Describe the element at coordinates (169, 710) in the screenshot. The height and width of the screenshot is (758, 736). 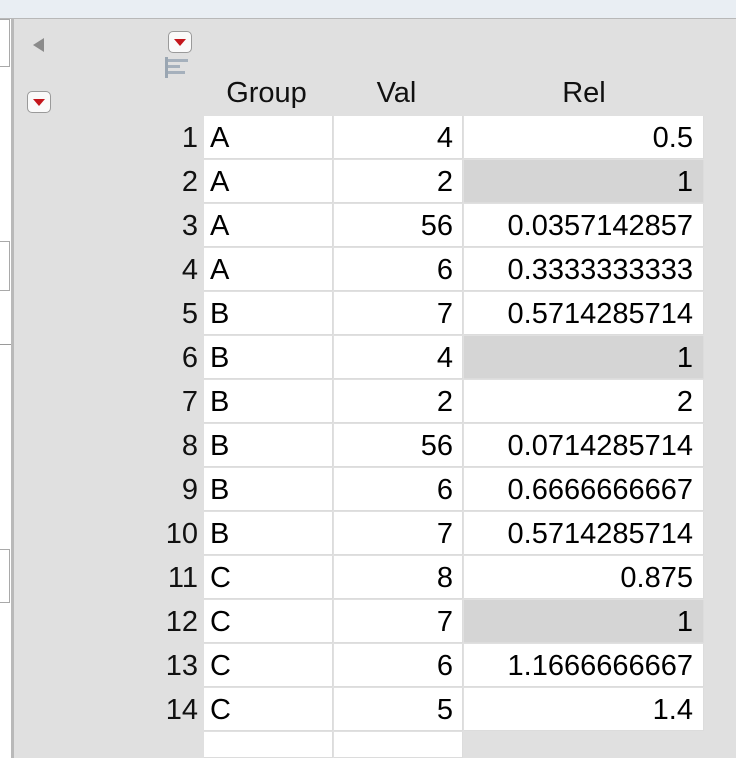
I see `row-number: 14` at that location.